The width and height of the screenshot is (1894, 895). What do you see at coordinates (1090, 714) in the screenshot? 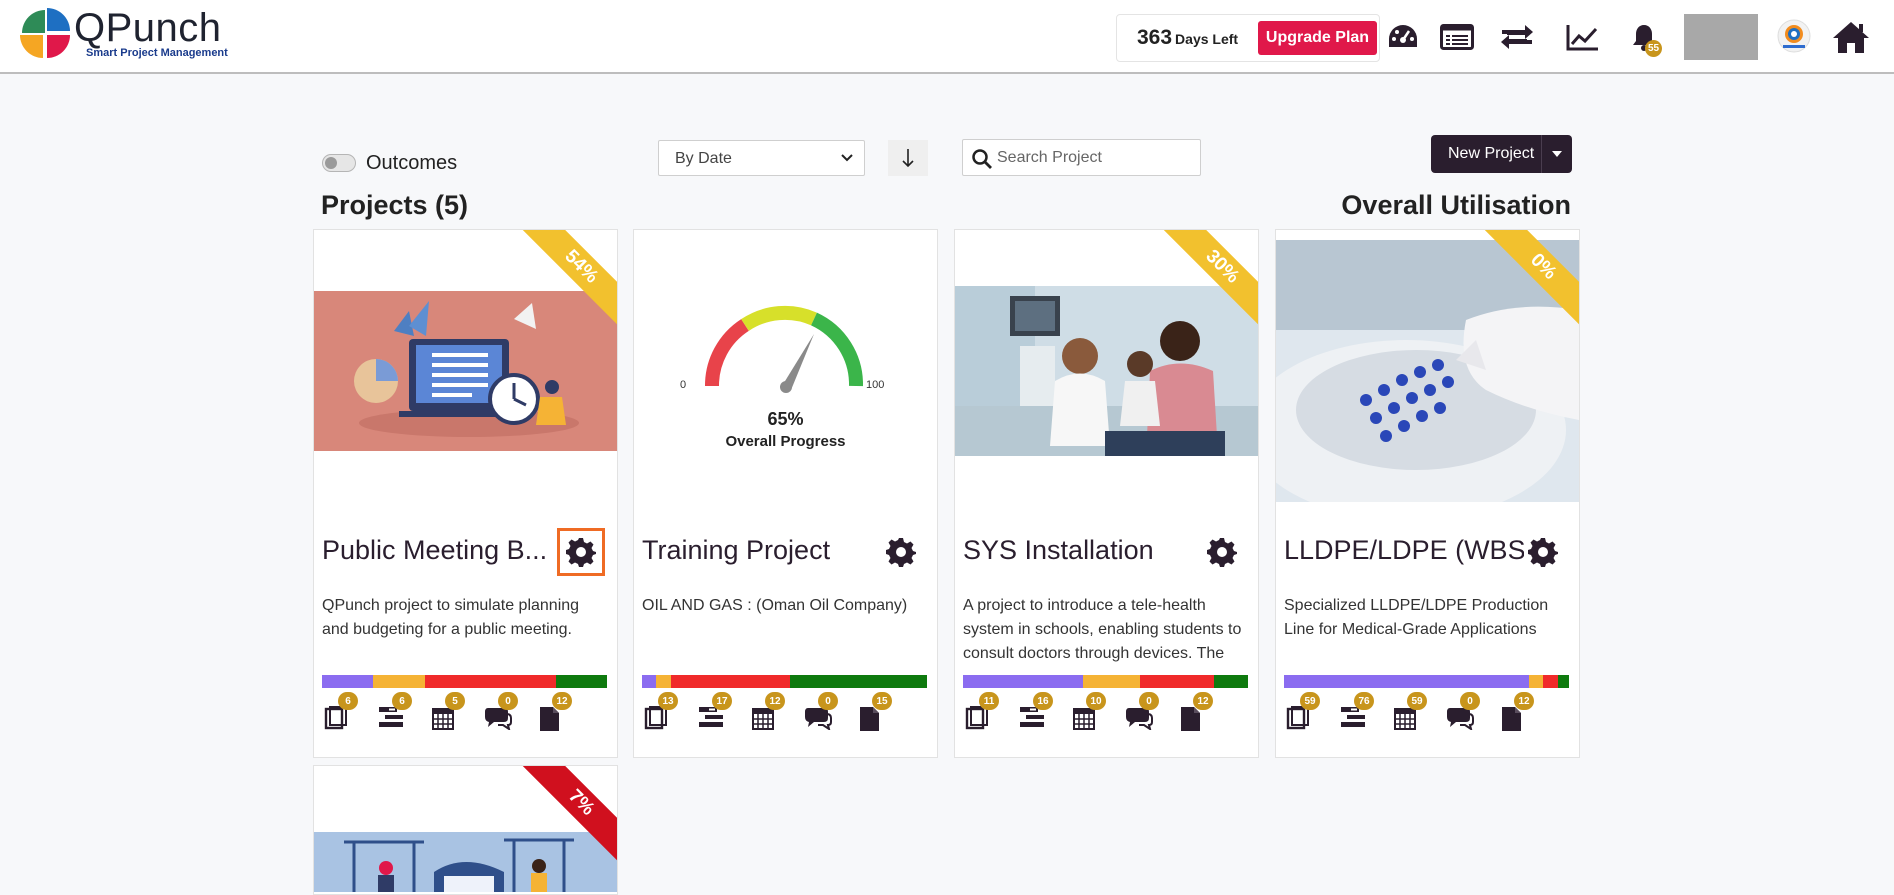
I see `calendar-stat: 10` at bounding box center [1090, 714].